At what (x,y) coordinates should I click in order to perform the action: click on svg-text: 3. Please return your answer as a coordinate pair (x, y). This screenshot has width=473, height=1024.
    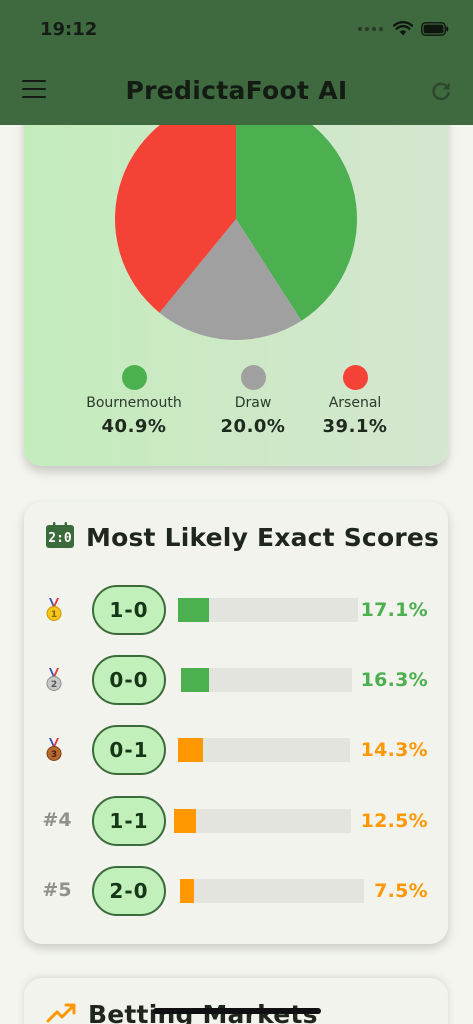
    Looking at the image, I should click on (54, 755).